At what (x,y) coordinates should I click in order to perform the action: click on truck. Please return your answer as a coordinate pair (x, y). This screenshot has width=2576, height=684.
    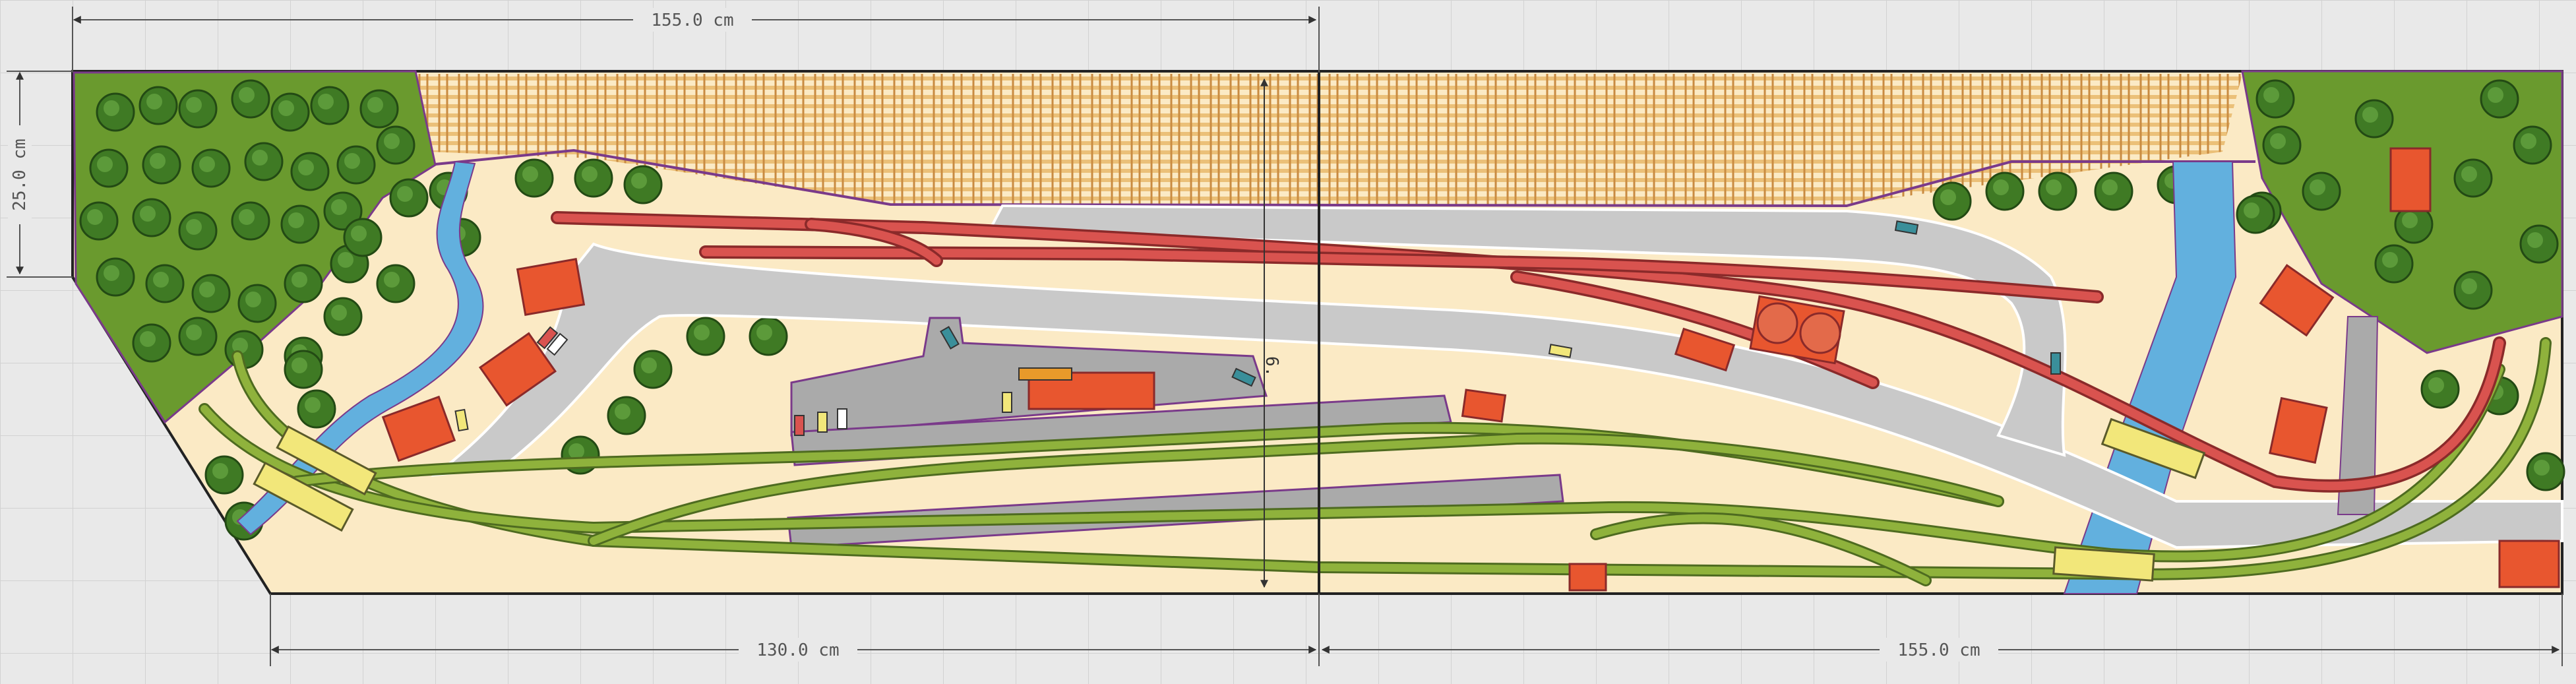
    Looking at the image, I should click on (1045, 374).